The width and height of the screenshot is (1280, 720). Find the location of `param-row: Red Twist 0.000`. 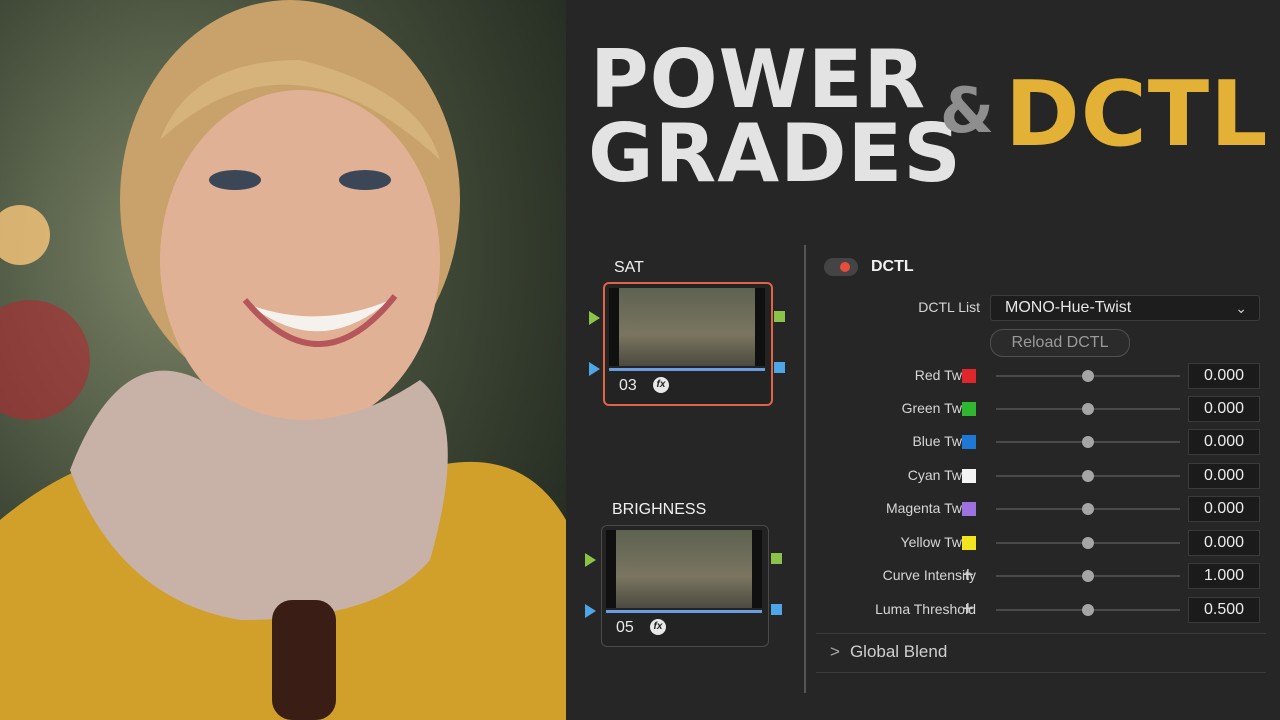

param-row: Red Twist 0.000 is located at coordinates (1045, 376).